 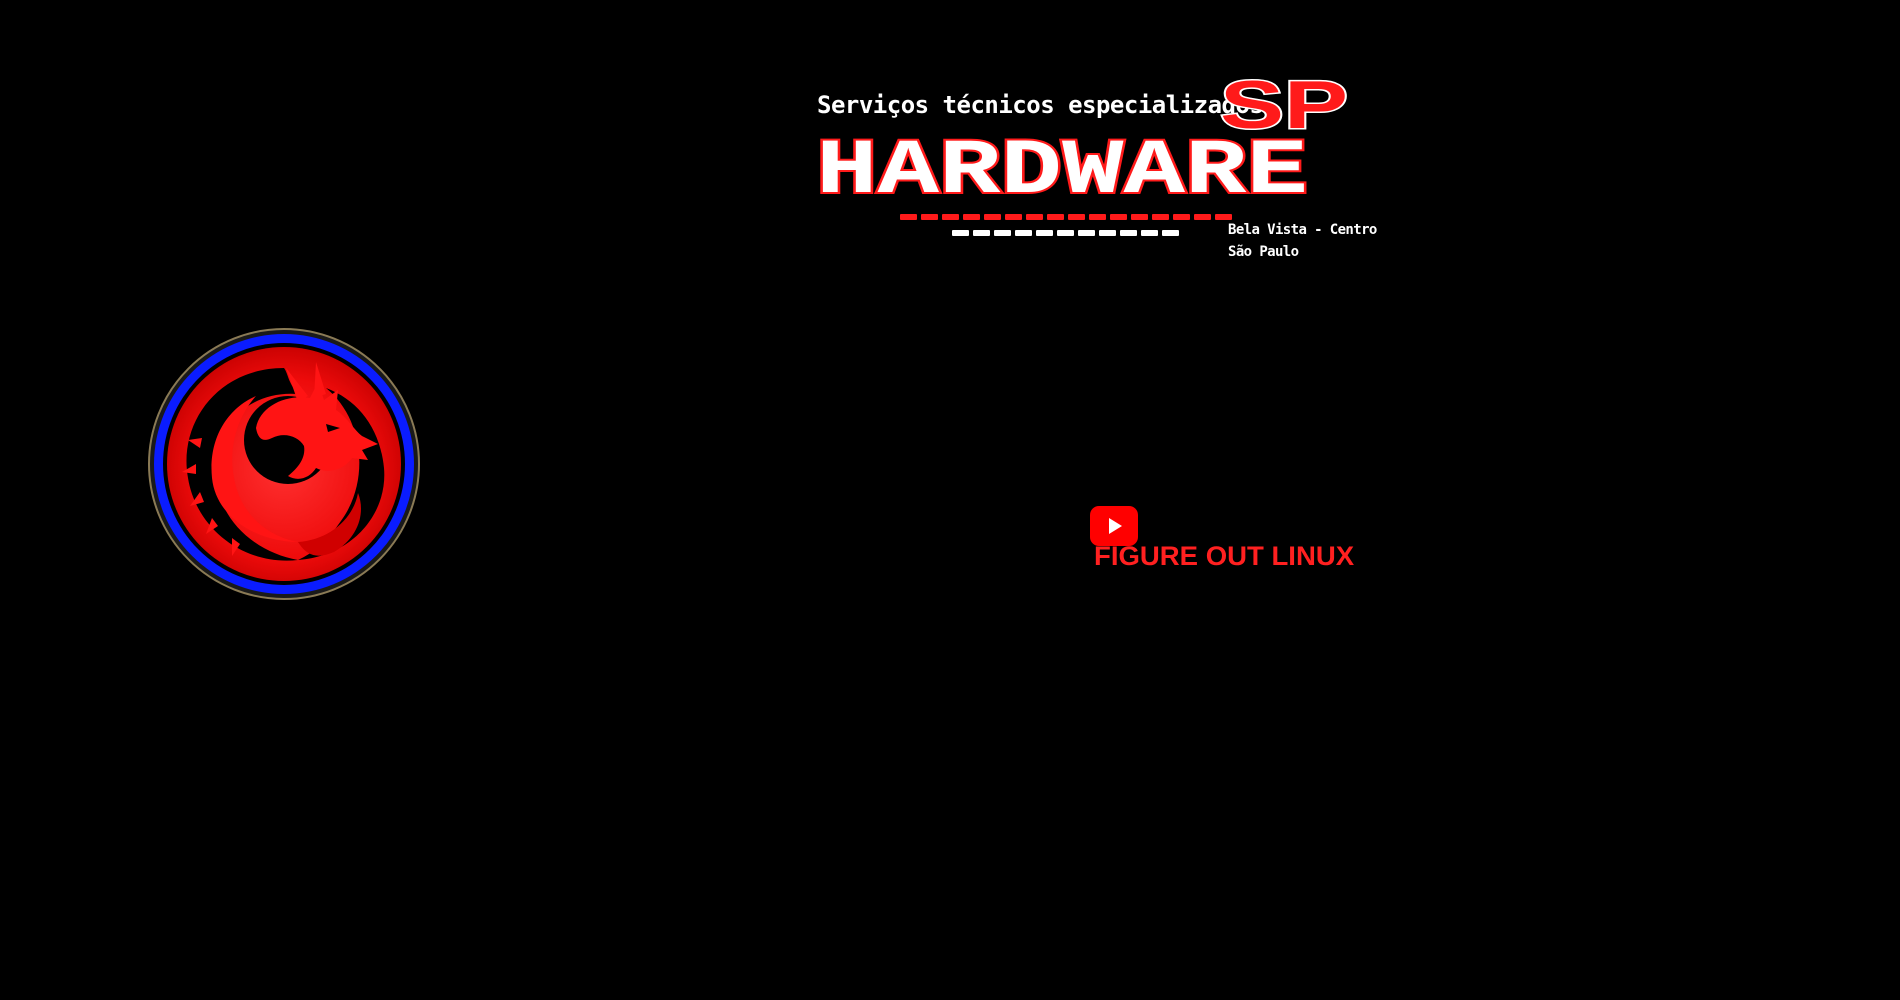 What do you see at coordinates (1114, 526) in the screenshot?
I see `youtube-play-icon` at bounding box center [1114, 526].